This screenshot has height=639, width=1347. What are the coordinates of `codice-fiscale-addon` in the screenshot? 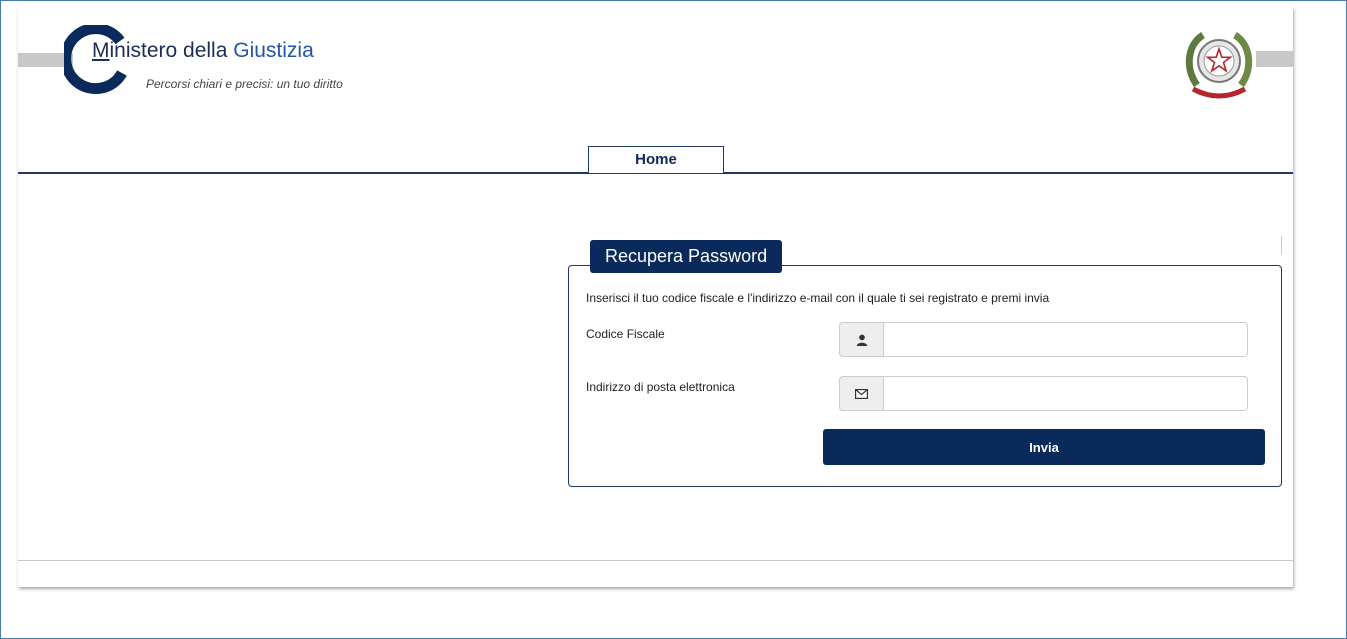 It's located at (861, 339).